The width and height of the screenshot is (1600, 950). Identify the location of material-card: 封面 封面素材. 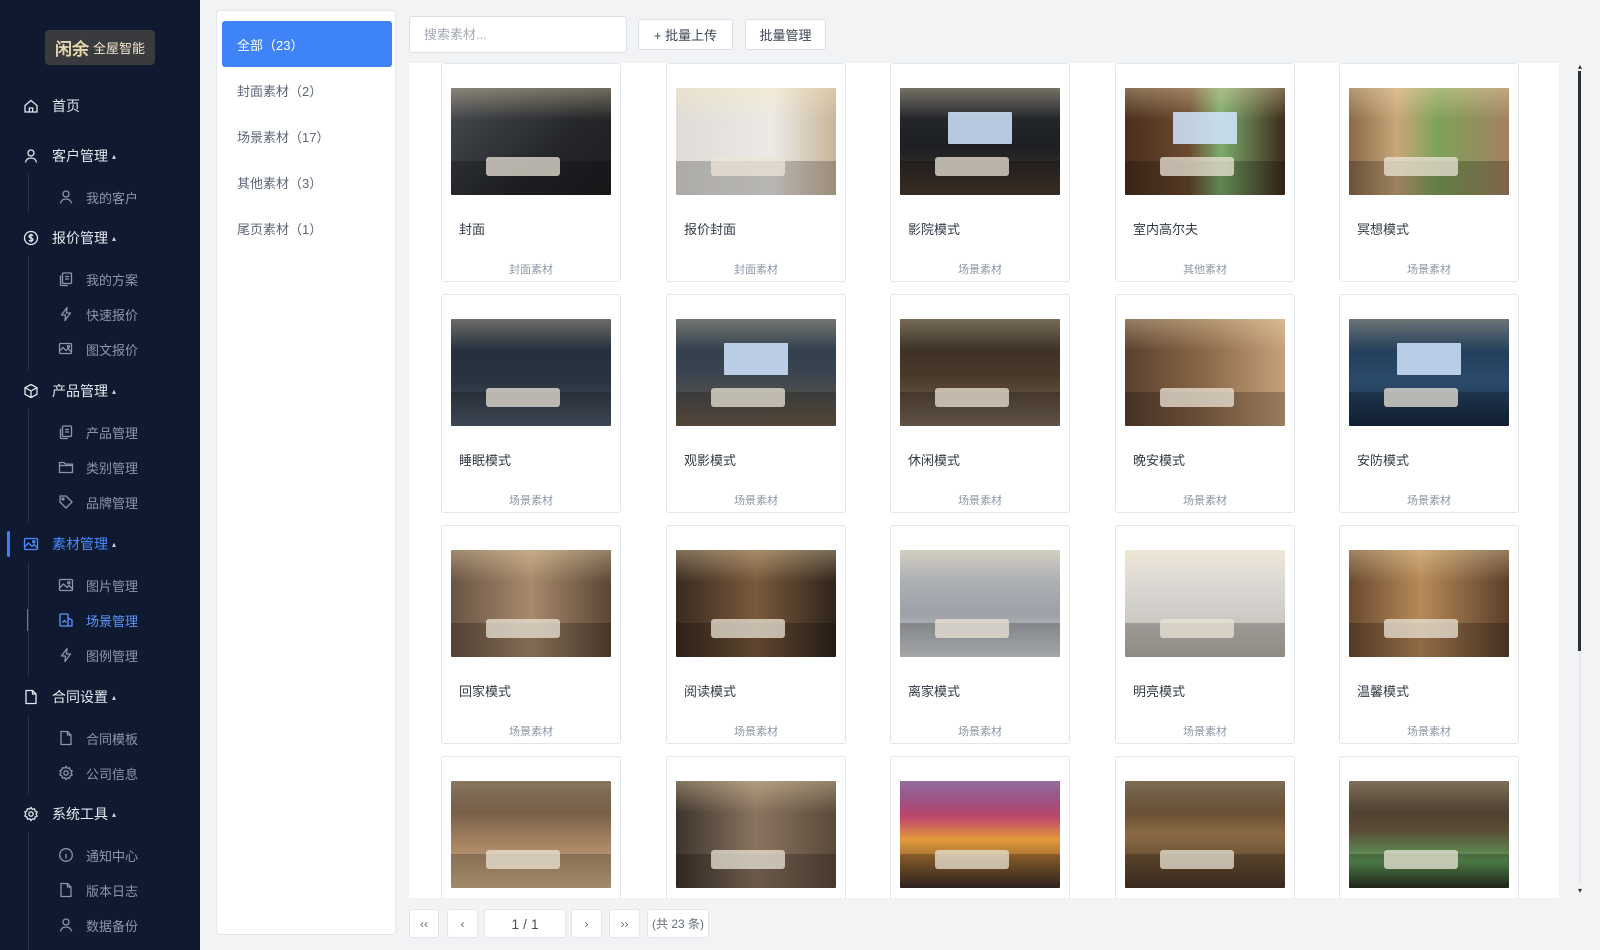
(531, 172).